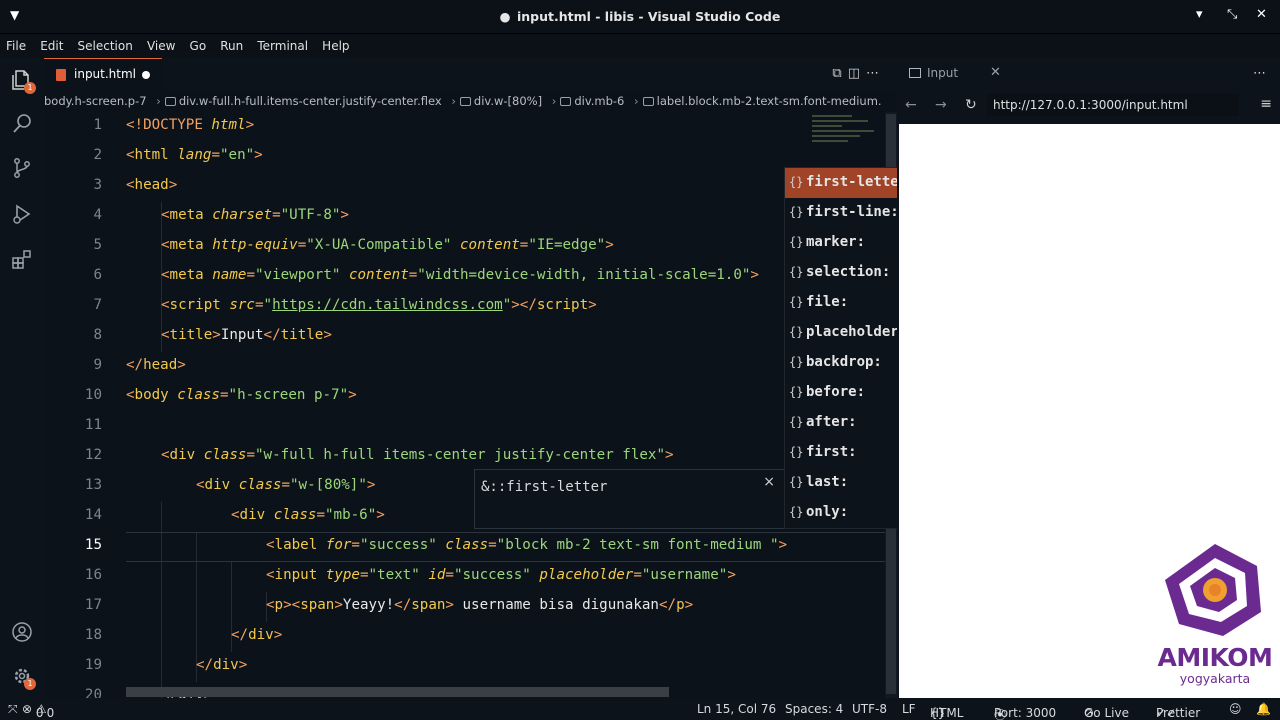 Image resolution: width=1280 pixels, height=720 pixels. I want to click on close-tab-icon: ✕, so click(995, 72).